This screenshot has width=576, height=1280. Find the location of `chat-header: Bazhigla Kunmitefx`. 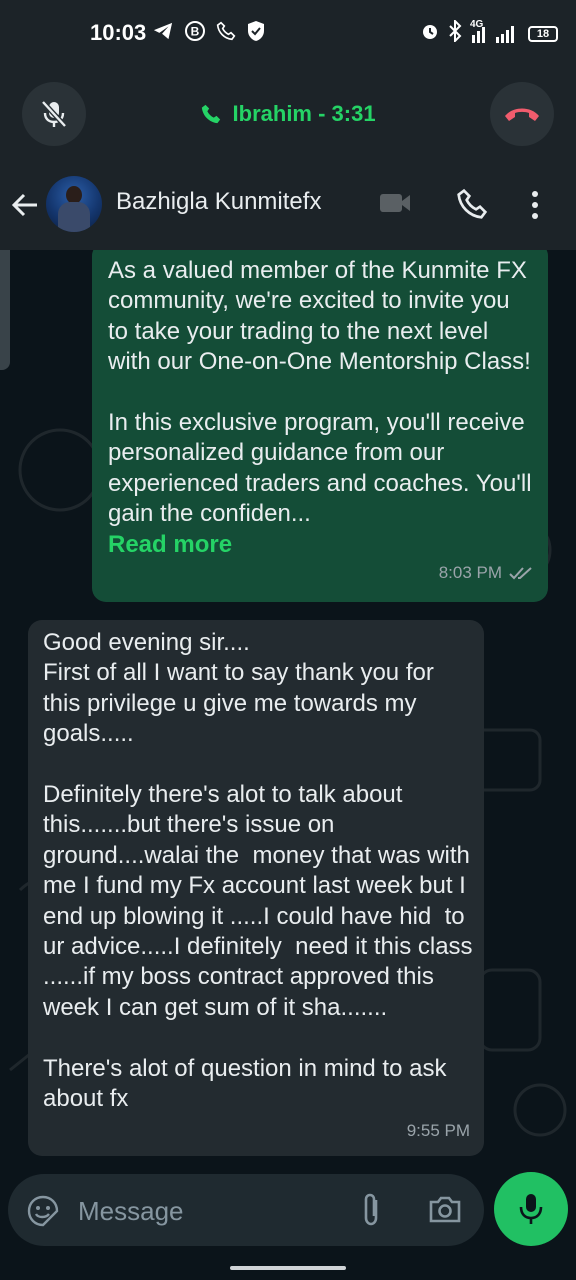

chat-header: Bazhigla Kunmitefx is located at coordinates (288, 205).